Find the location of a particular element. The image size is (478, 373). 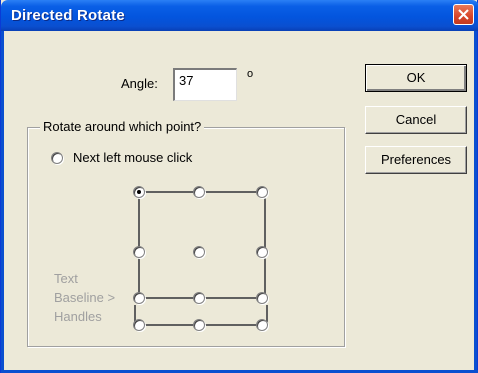

point-radio-top-center is located at coordinates (199, 192).